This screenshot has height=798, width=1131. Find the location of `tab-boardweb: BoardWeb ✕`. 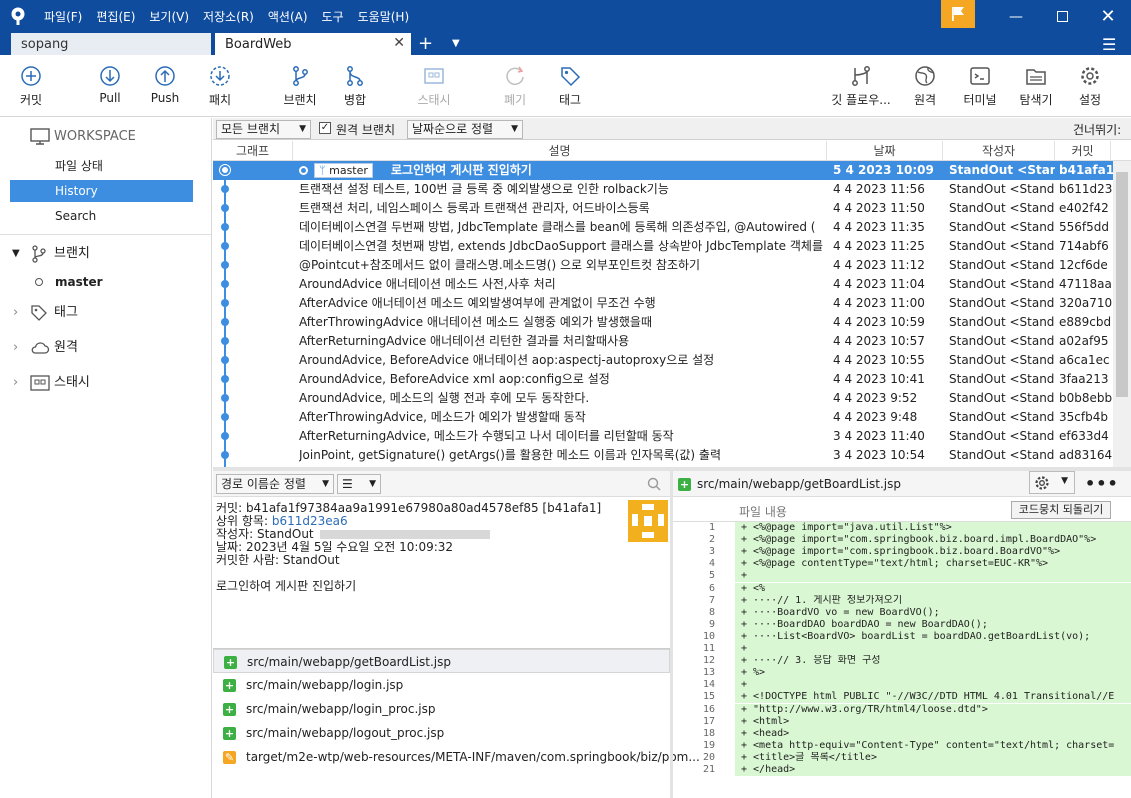

tab-boardweb: BoardWeb ✕ is located at coordinates (313, 44).